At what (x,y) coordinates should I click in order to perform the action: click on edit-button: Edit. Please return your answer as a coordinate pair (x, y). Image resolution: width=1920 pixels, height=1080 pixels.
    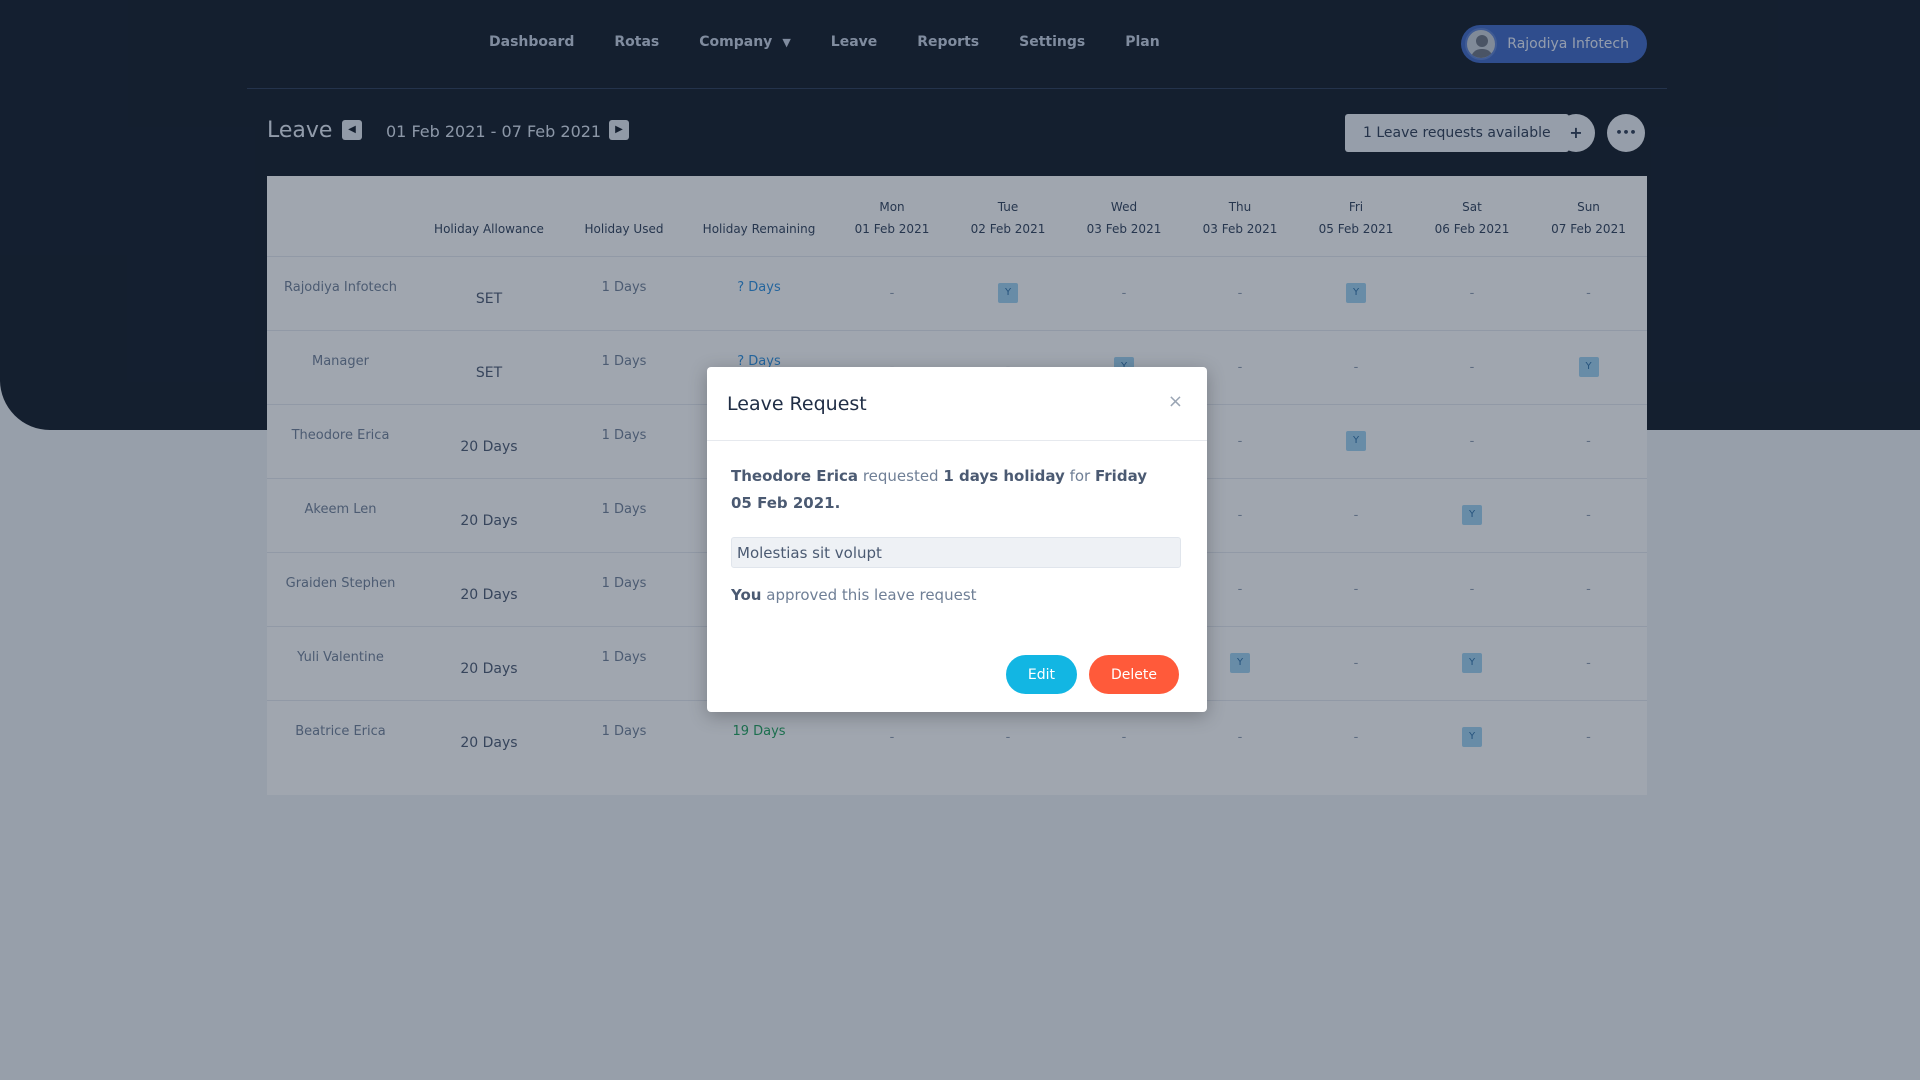
    Looking at the image, I should click on (1041, 674).